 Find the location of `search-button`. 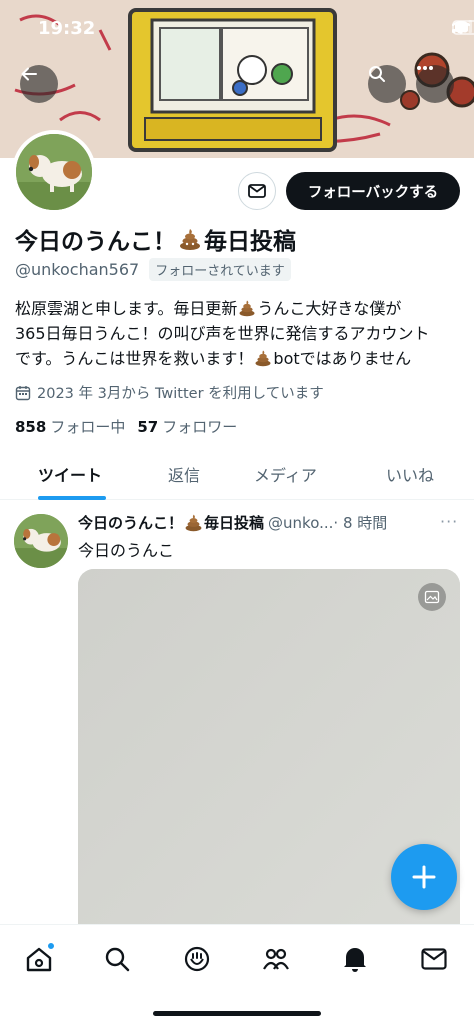

search-button is located at coordinates (387, 84).